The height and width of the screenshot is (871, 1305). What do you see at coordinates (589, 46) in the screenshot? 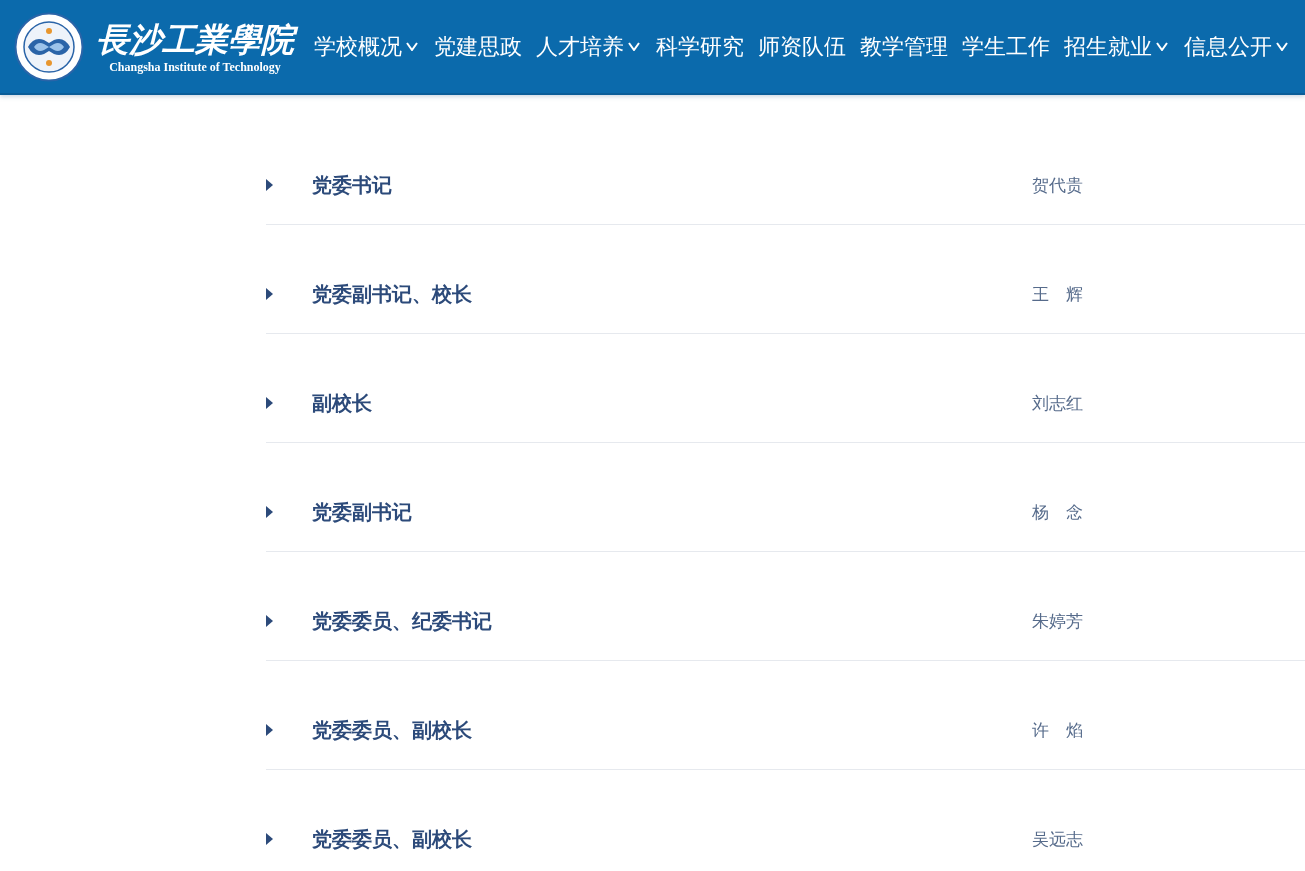
I see `nav-link: 人才培养` at bounding box center [589, 46].